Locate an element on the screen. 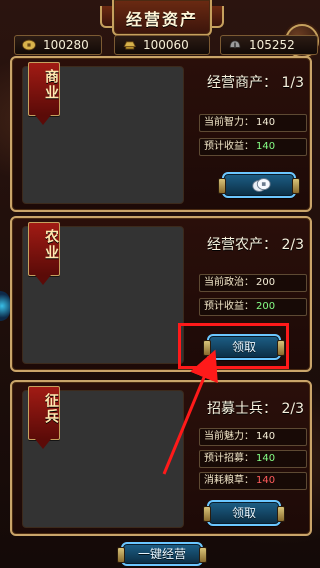 This screenshot has height=568, width=320. card-banner: 商业 is located at coordinates (44, 93).